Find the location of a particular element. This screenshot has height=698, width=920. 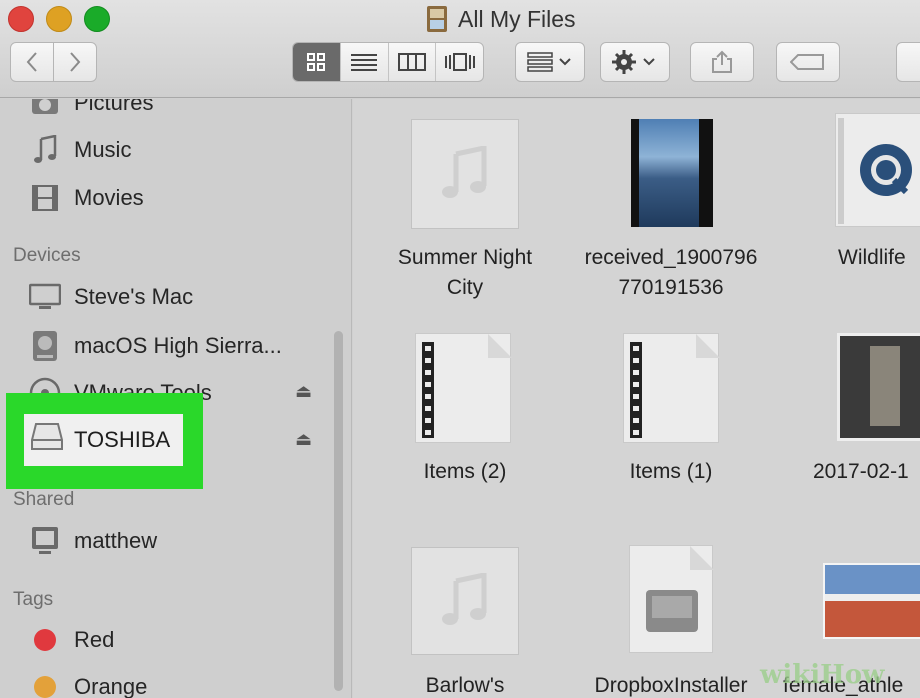

window-title-area: All My Files is located at coordinates (500, 19).